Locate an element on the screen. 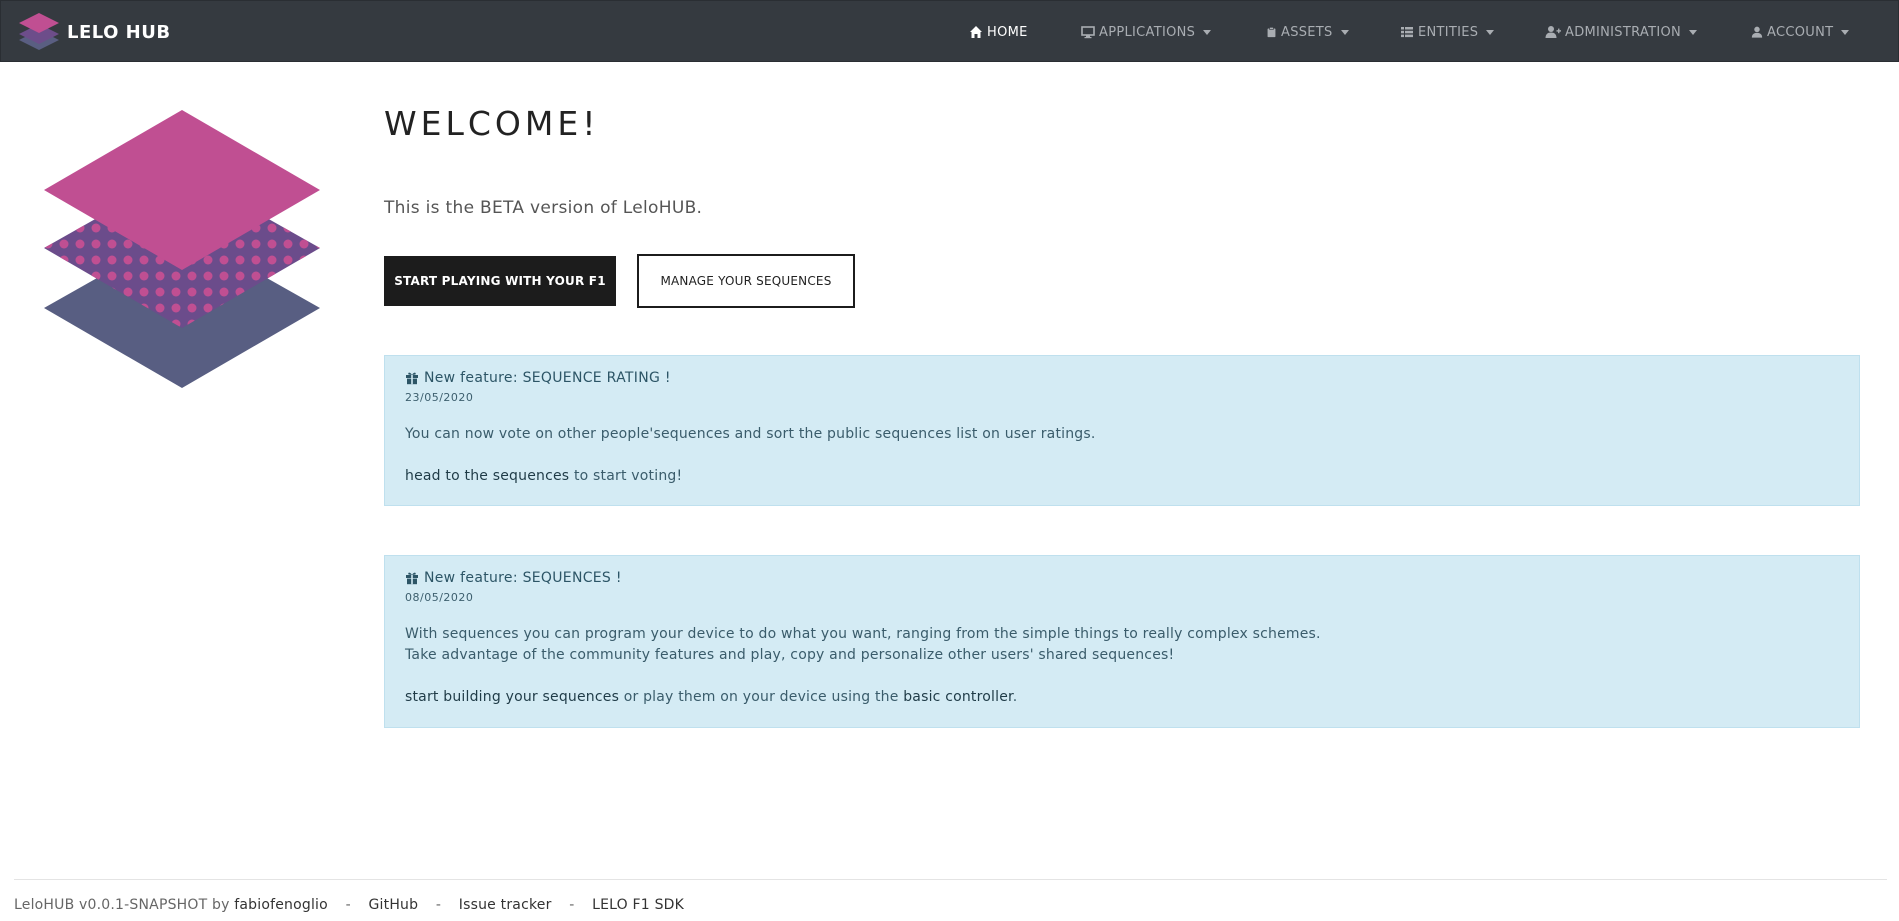  news-cta-end: . is located at coordinates (1015, 697).